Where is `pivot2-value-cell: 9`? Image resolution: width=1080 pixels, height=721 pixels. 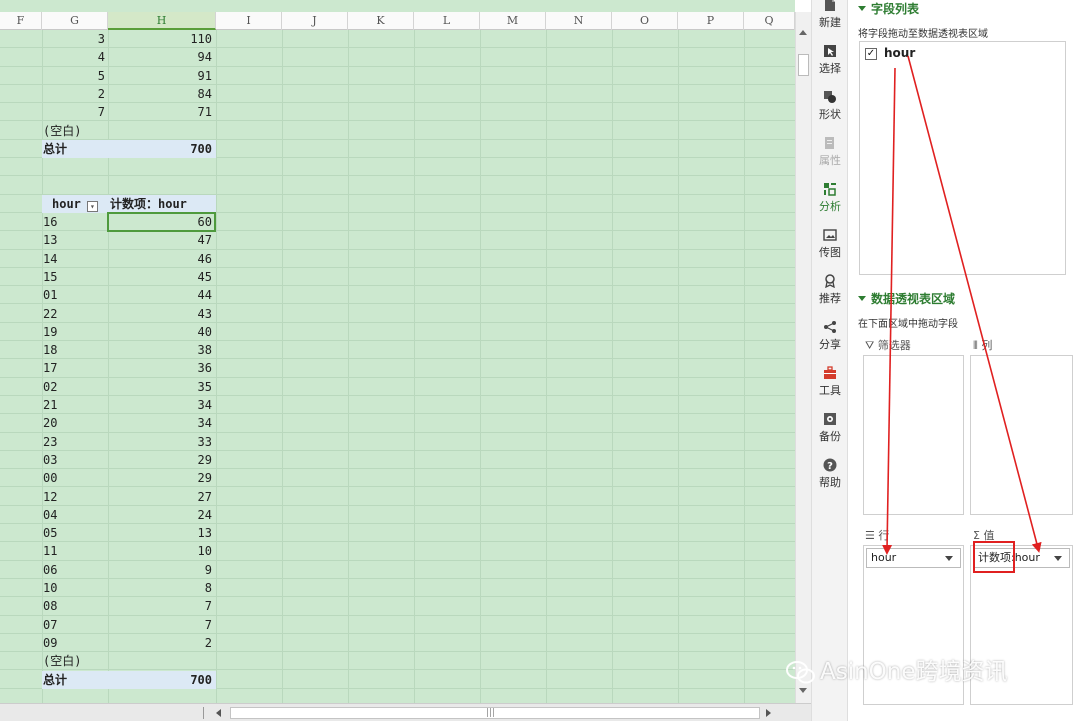 pivot2-value-cell: 9 is located at coordinates (161, 570).